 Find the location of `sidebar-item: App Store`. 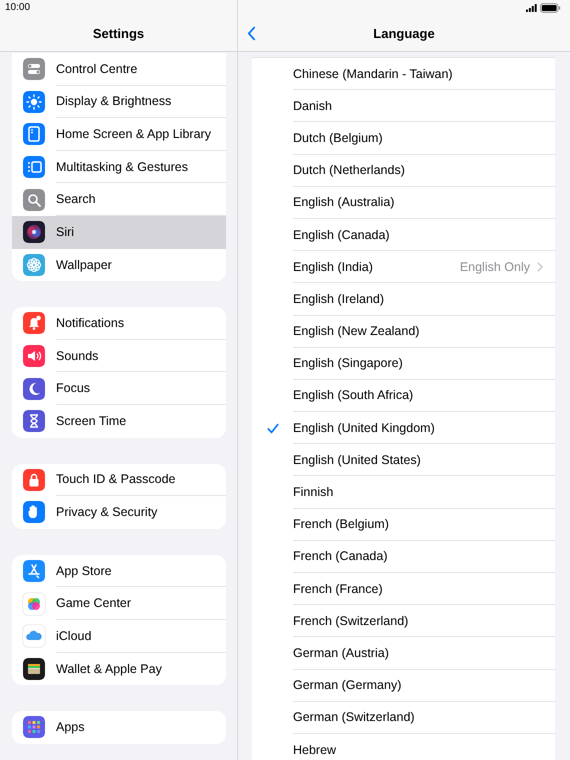

sidebar-item: App Store is located at coordinates (119, 571).